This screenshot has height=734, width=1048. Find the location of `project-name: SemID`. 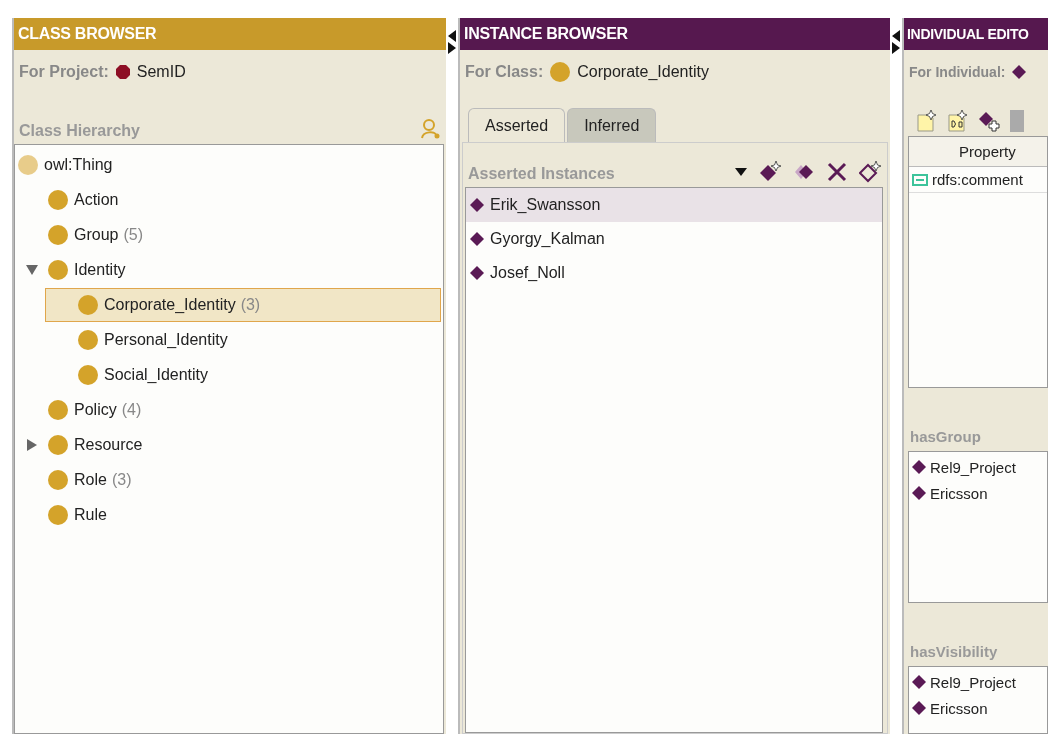

project-name: SemID is located at coordinates (161, 72).